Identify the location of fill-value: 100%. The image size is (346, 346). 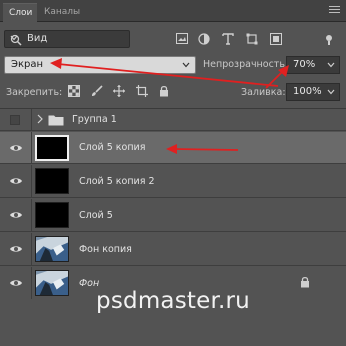
(307, 91).